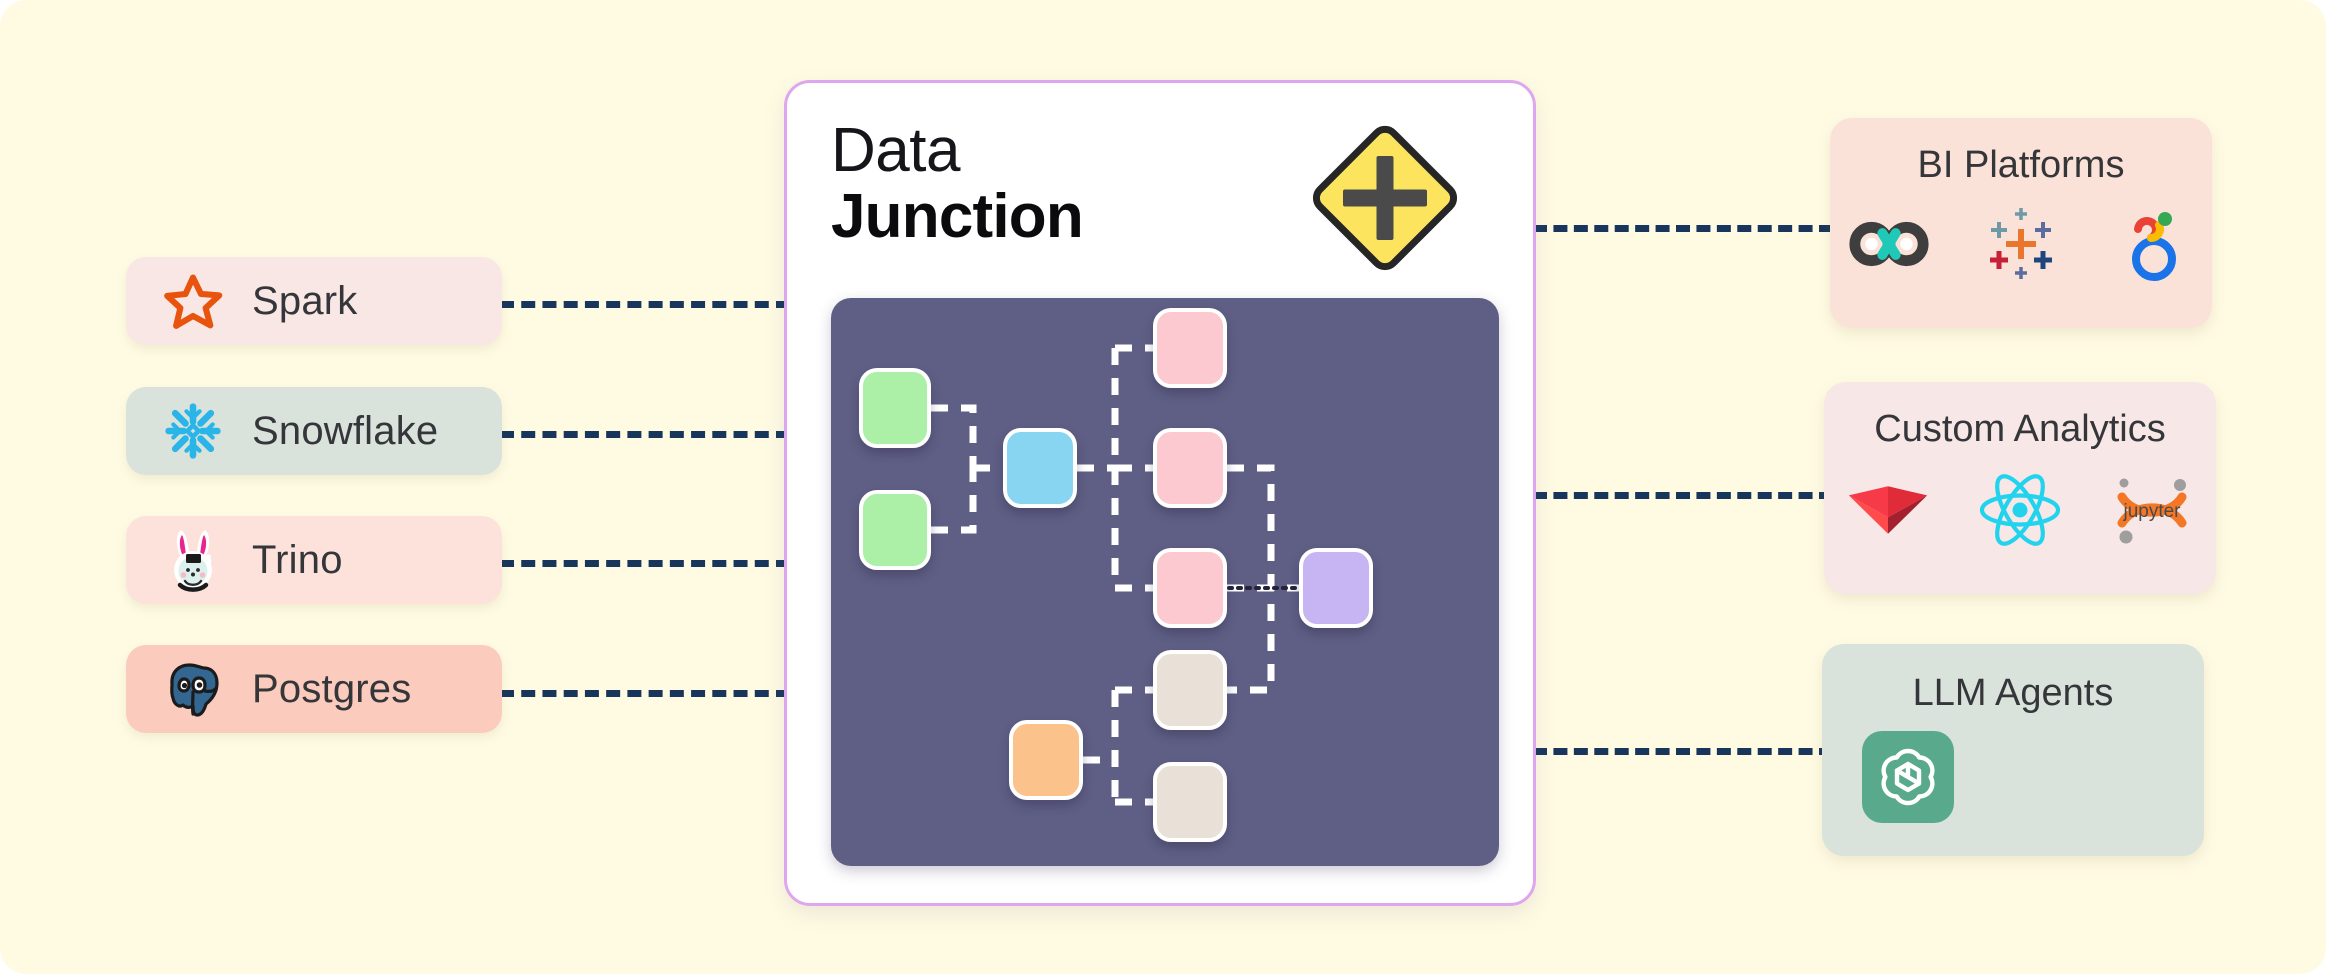 The height and width of the screenshot is (974, 2326). What do you see at coordinates (193, 560) in the screenshot?
I see `trino-rabbit-icon` at bounding box center [193, 560].